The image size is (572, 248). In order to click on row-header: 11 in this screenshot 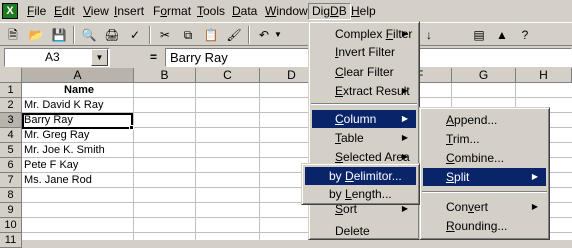, I will do `click(11, 240)`.